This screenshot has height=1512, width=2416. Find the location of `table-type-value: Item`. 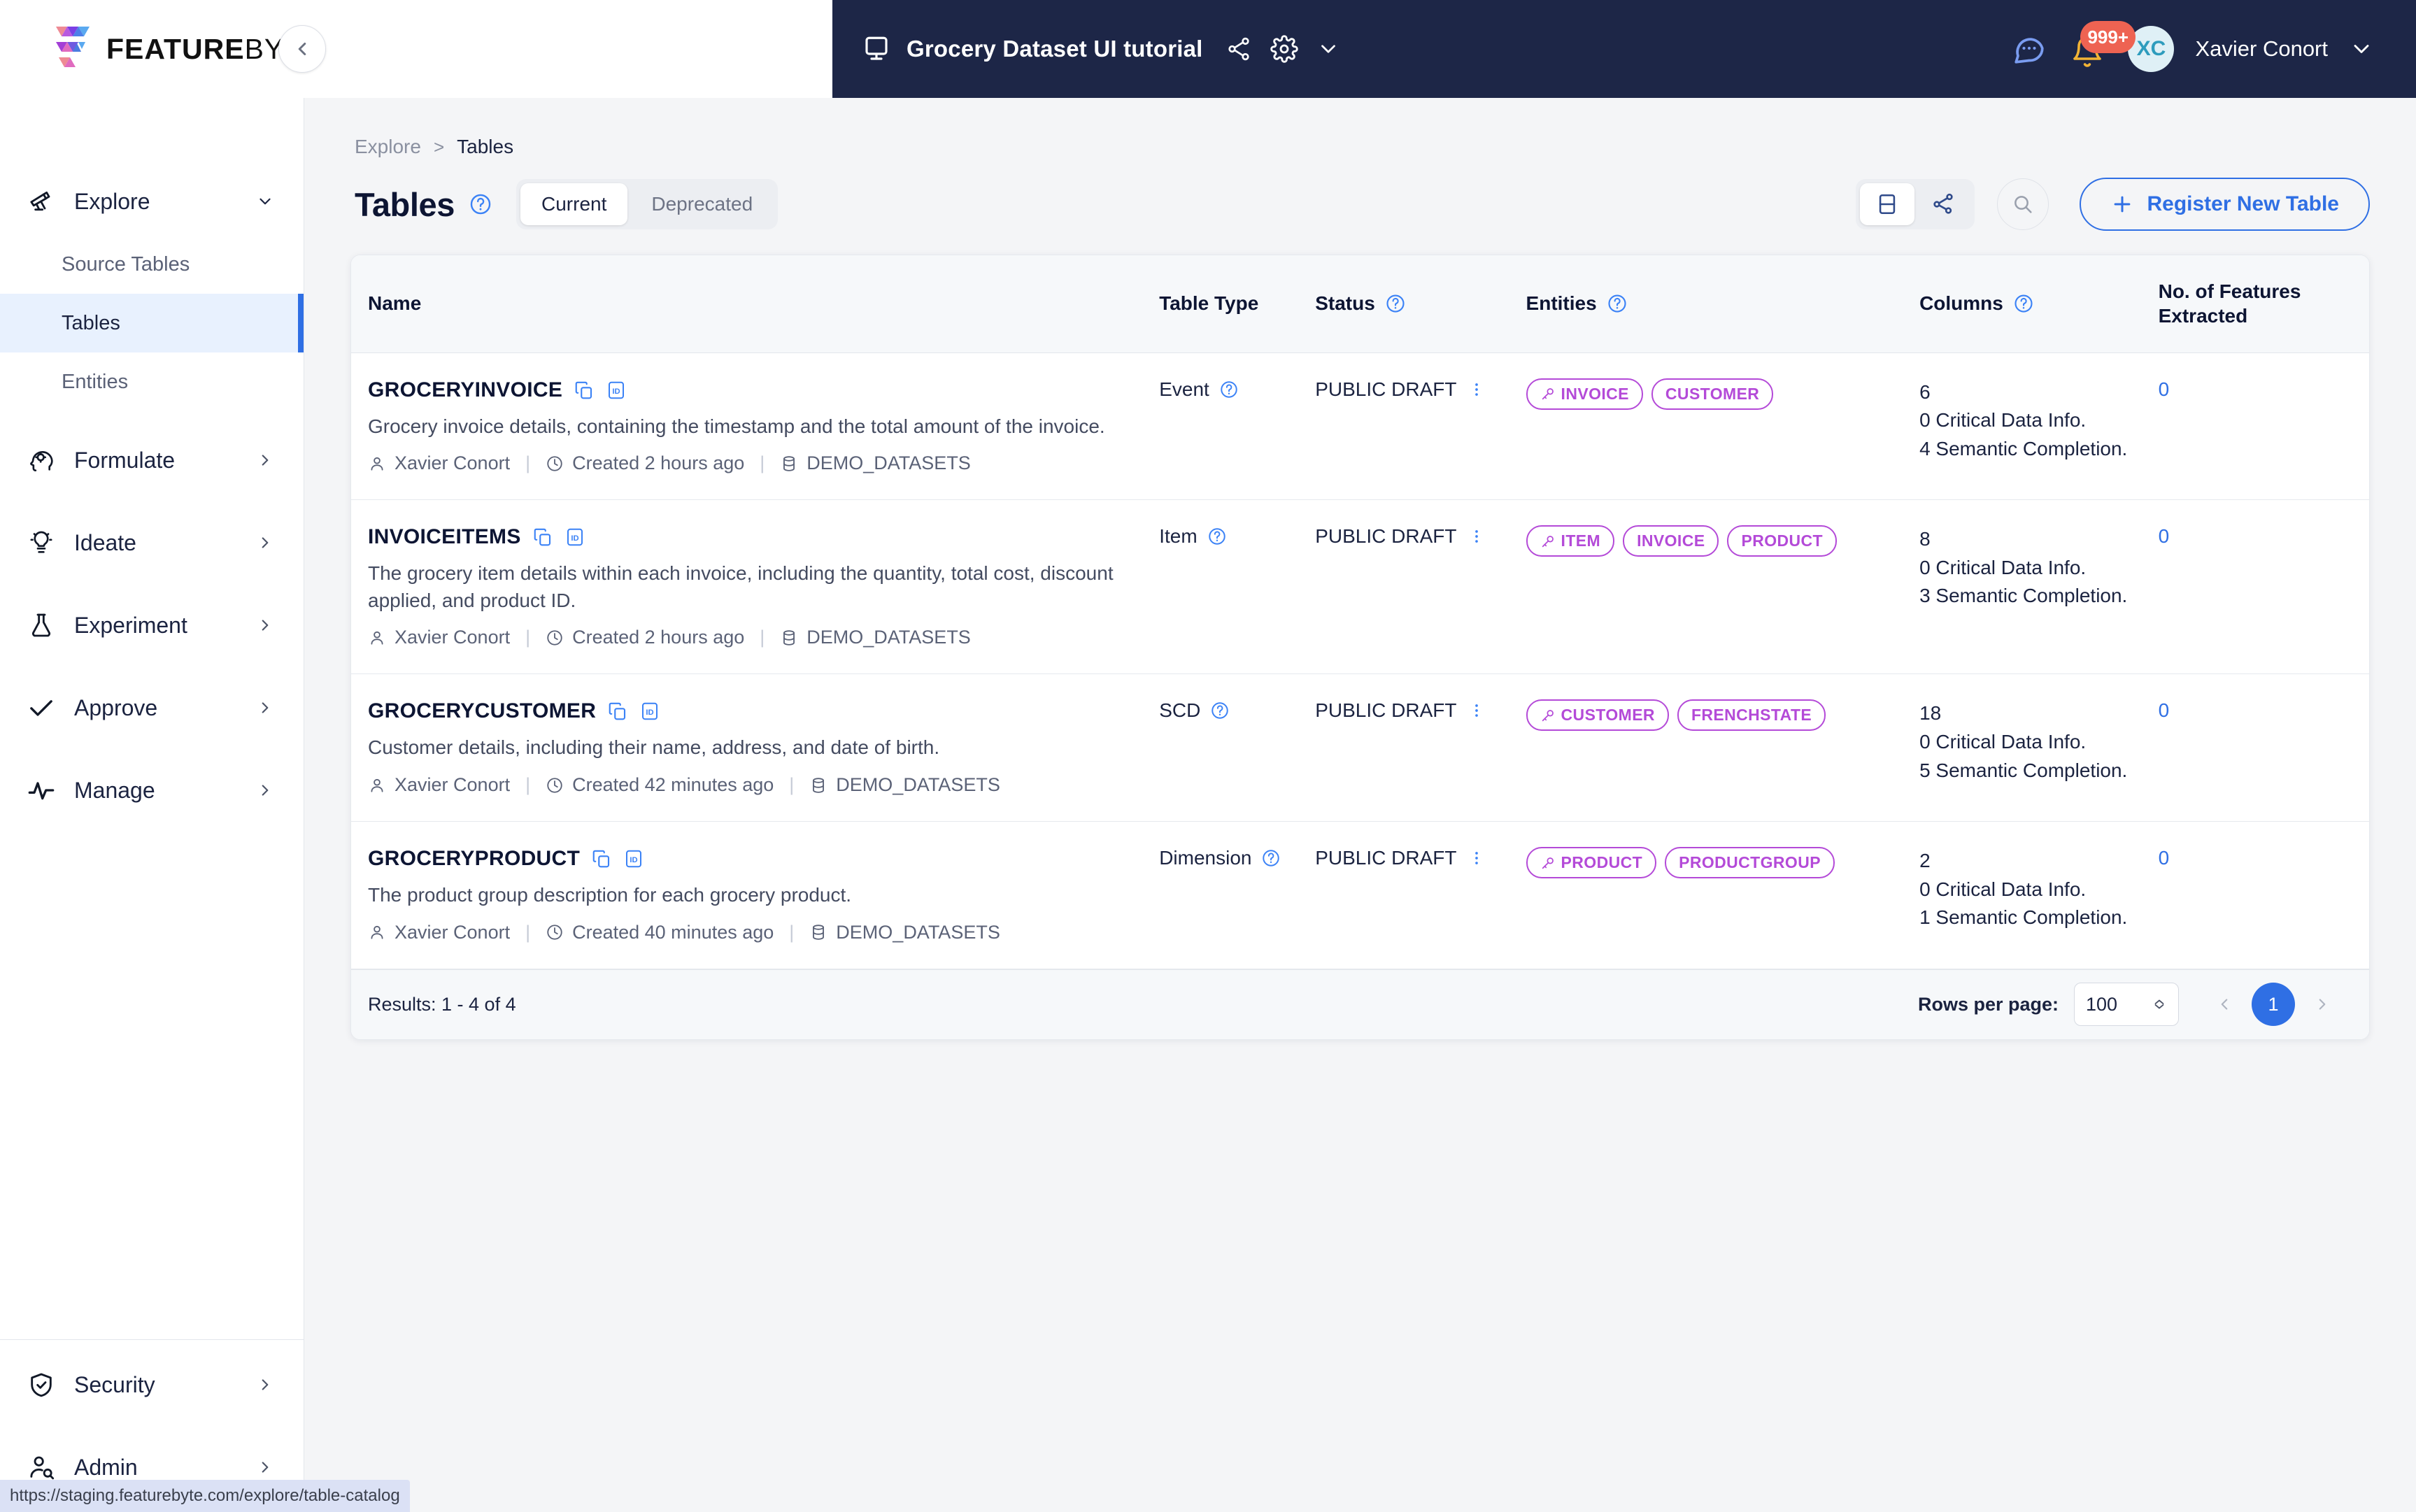

table-type-value: Item is located at coordinates (1178, 536).